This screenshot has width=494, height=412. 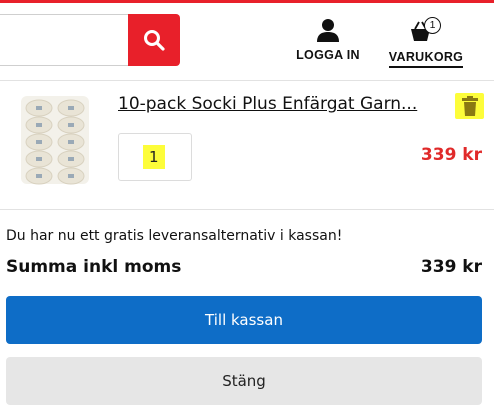 I want to click on trash-icon, so click(x=469, y=106).